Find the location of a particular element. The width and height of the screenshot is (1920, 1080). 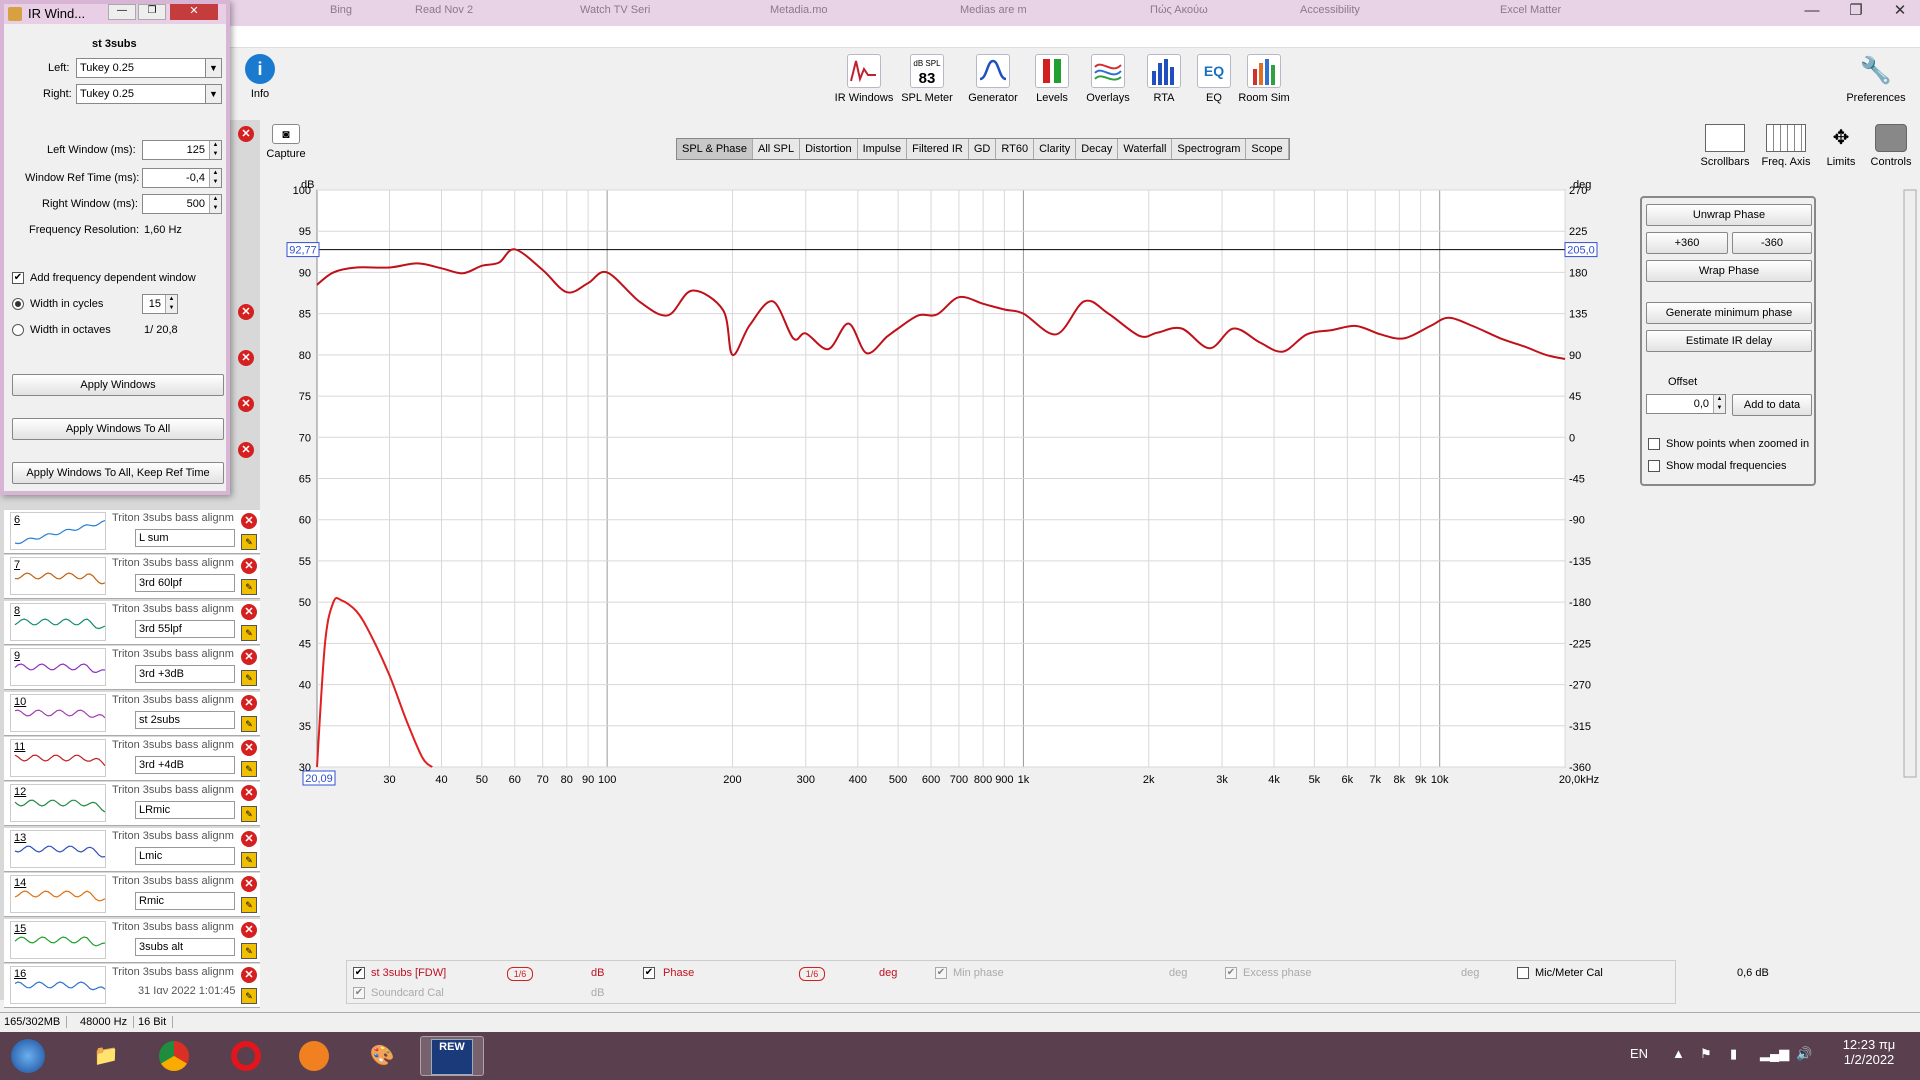

vpn-button is located at coordinates (314, 1056).